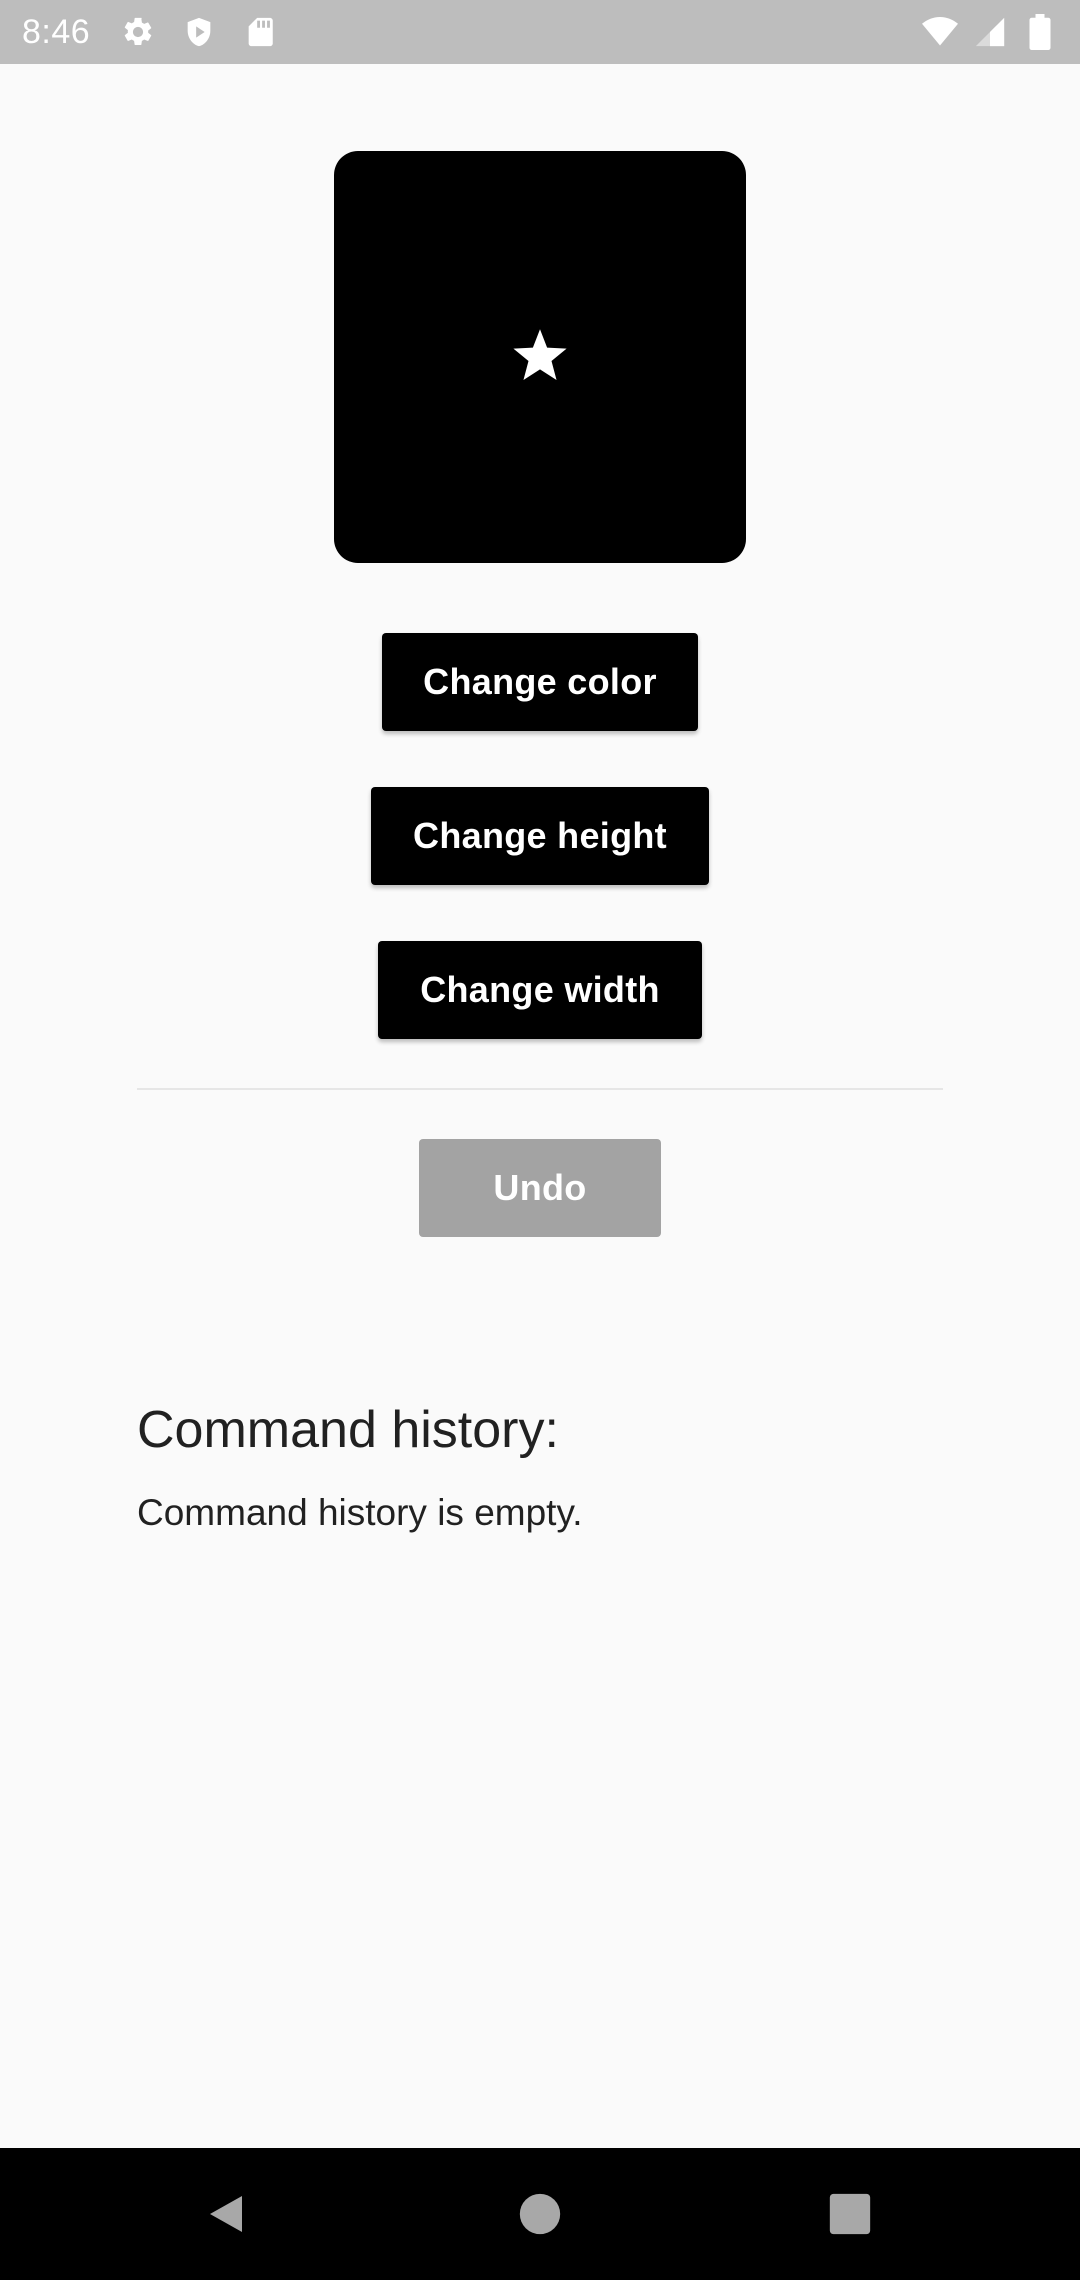  What do you see at coordinates (540, 1089) in the screenshot?
I see `divider` at bounding box center [540, 1089].